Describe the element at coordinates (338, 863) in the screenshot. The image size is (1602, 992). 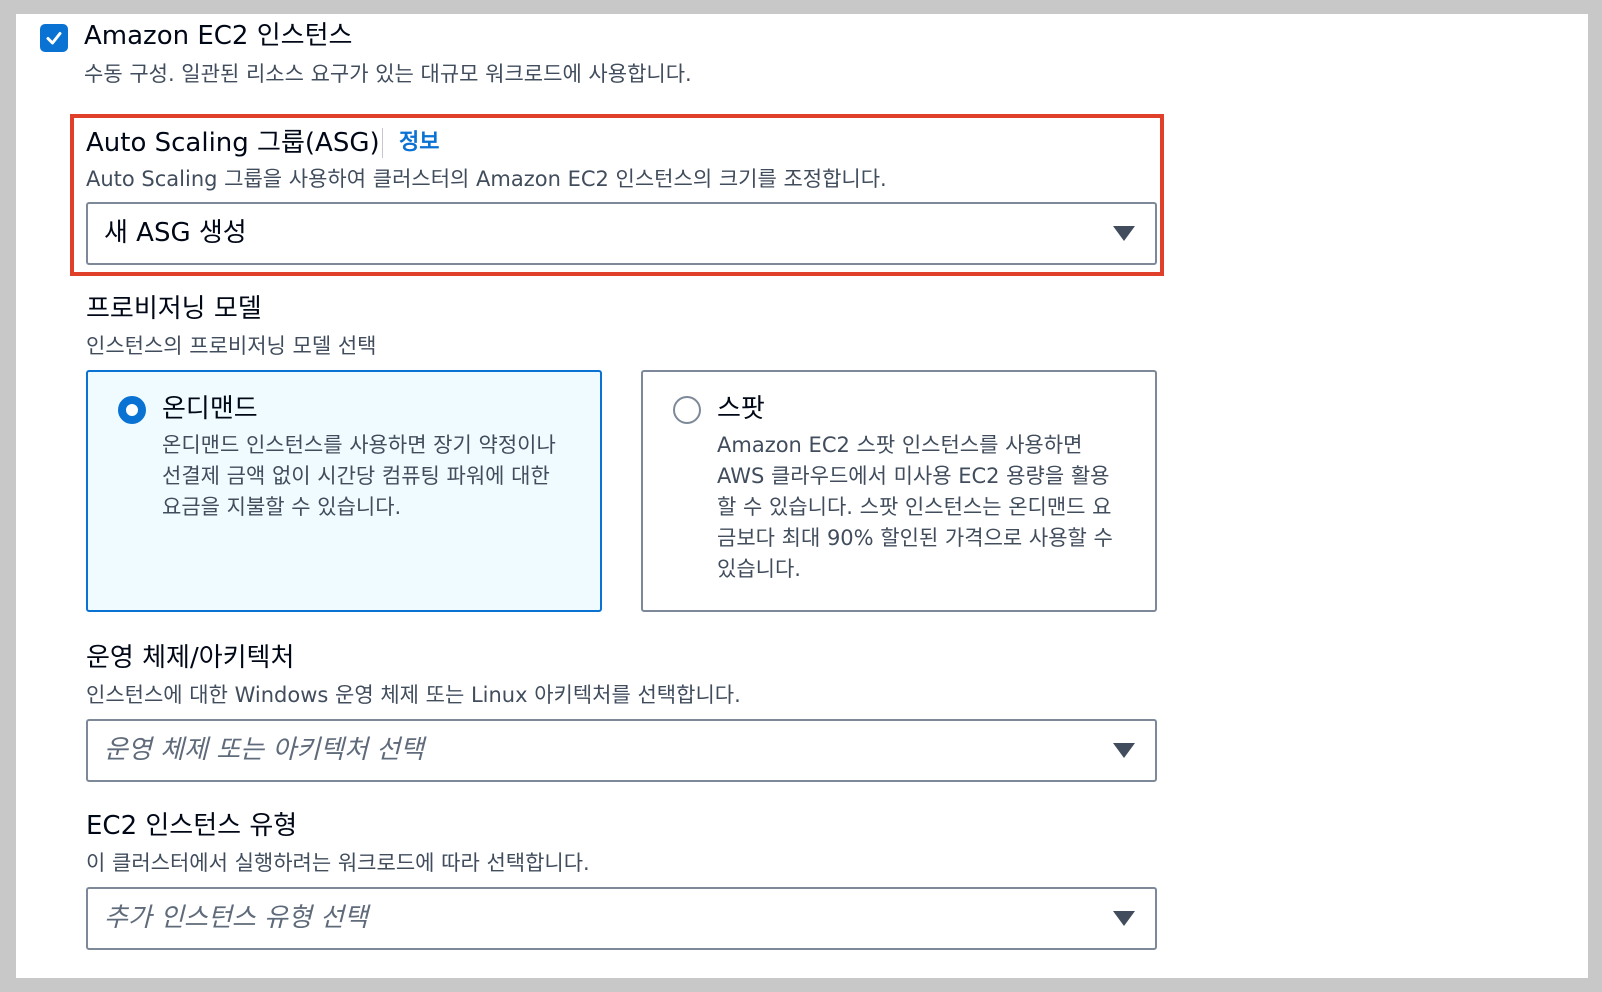
I see `instance-type-description: 이 클러스터에서 실행하려는 워크로드에 따라 선택합니다.` at that location.